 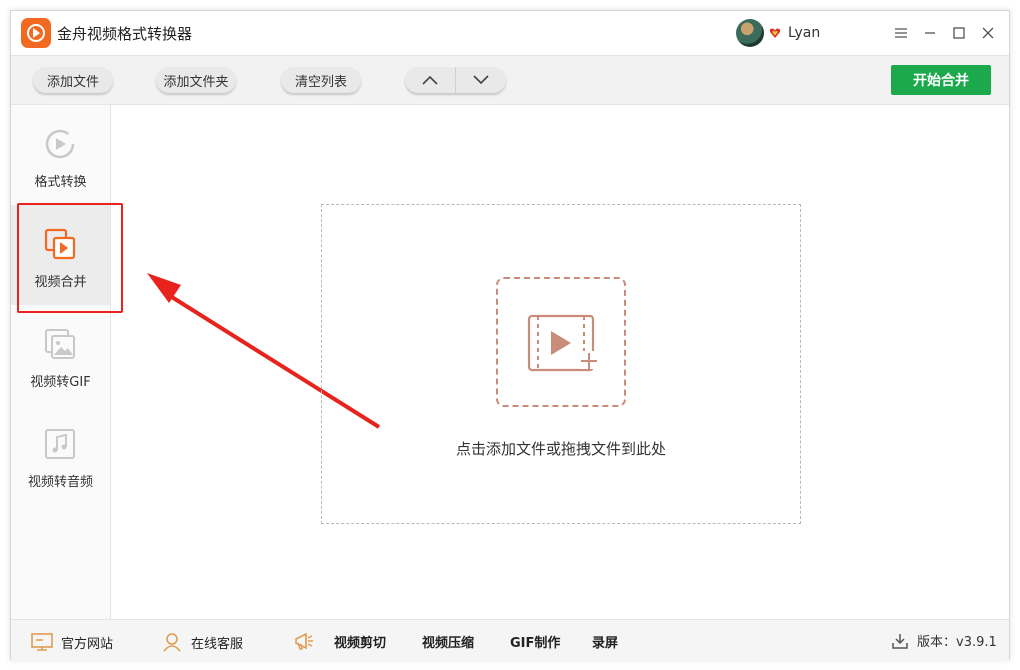 I want to click on screen-record-link: 录屏, so click(x=605, y=641).